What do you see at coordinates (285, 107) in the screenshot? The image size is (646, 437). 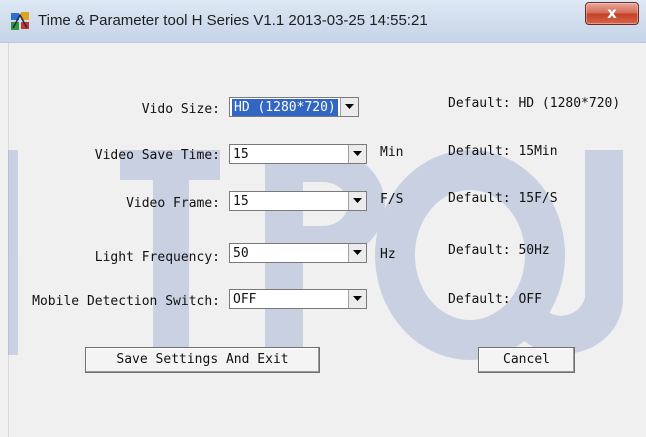 I see `video-size-value: HD (1280*720)` at bounding box center [285, 107].